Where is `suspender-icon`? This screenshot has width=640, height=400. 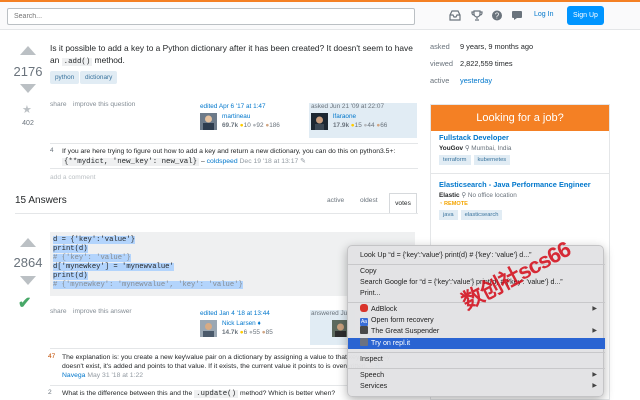 suspender-icon is located at coordinates (364, 330).